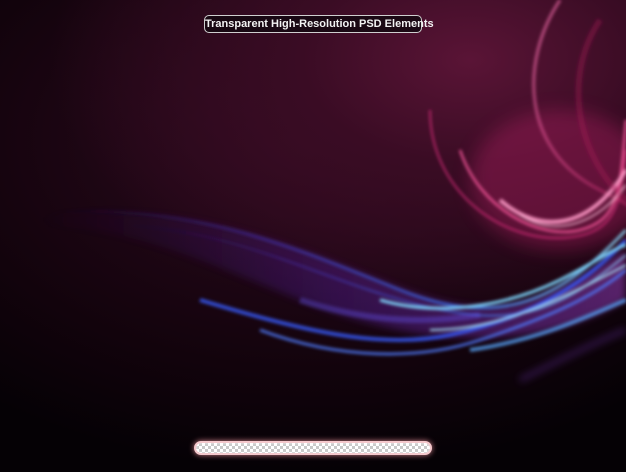 The image size is (626, 472). What do you see at coordinates (548, 180) in the screenshot?
I see `pink-glow` at bounding box center [548, 180].